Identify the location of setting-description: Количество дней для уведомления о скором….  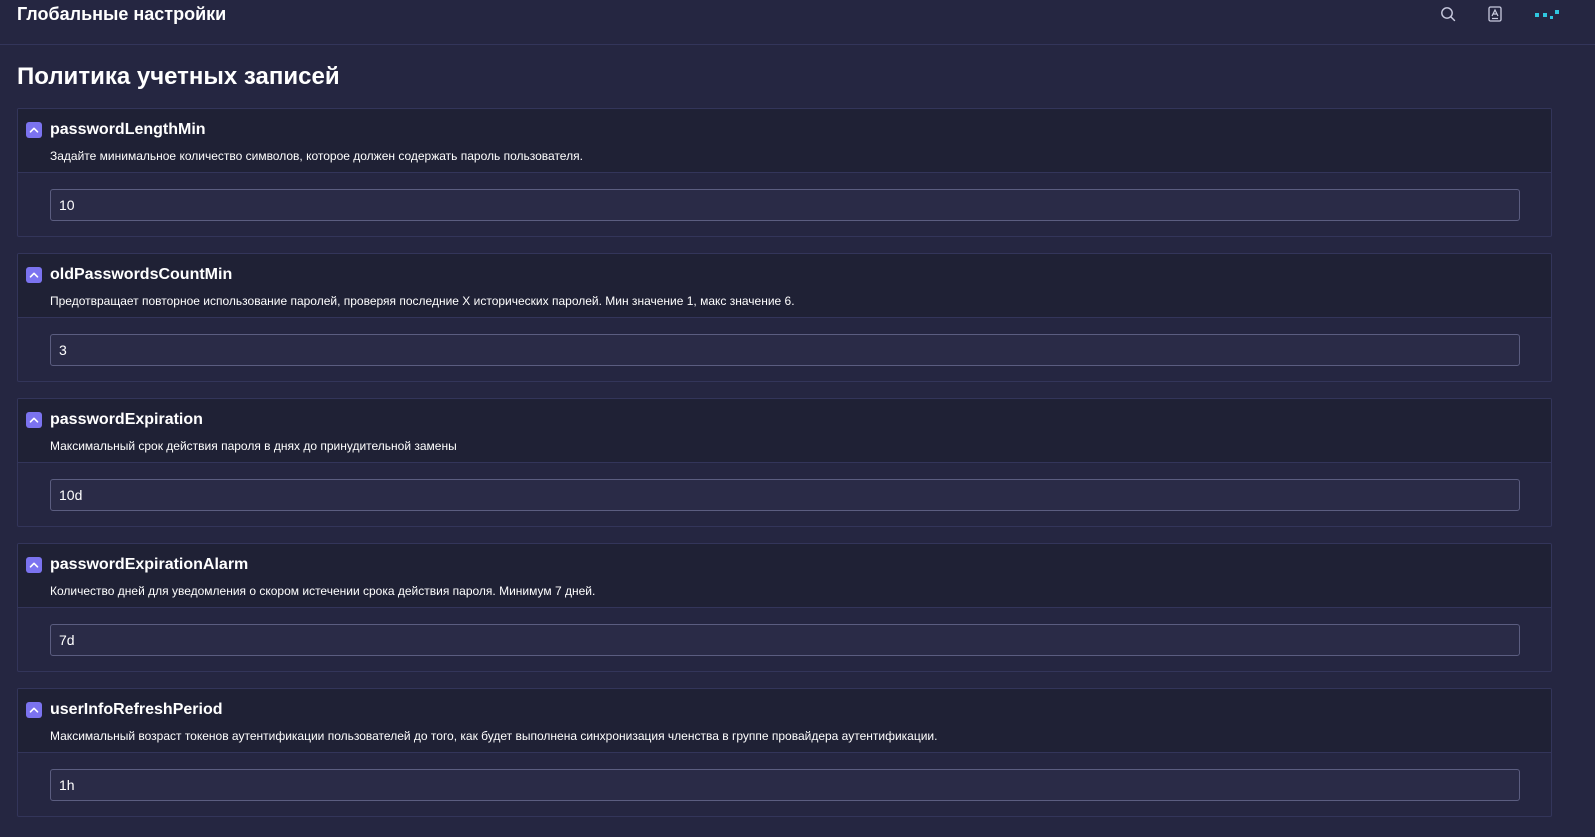
(323, 591).